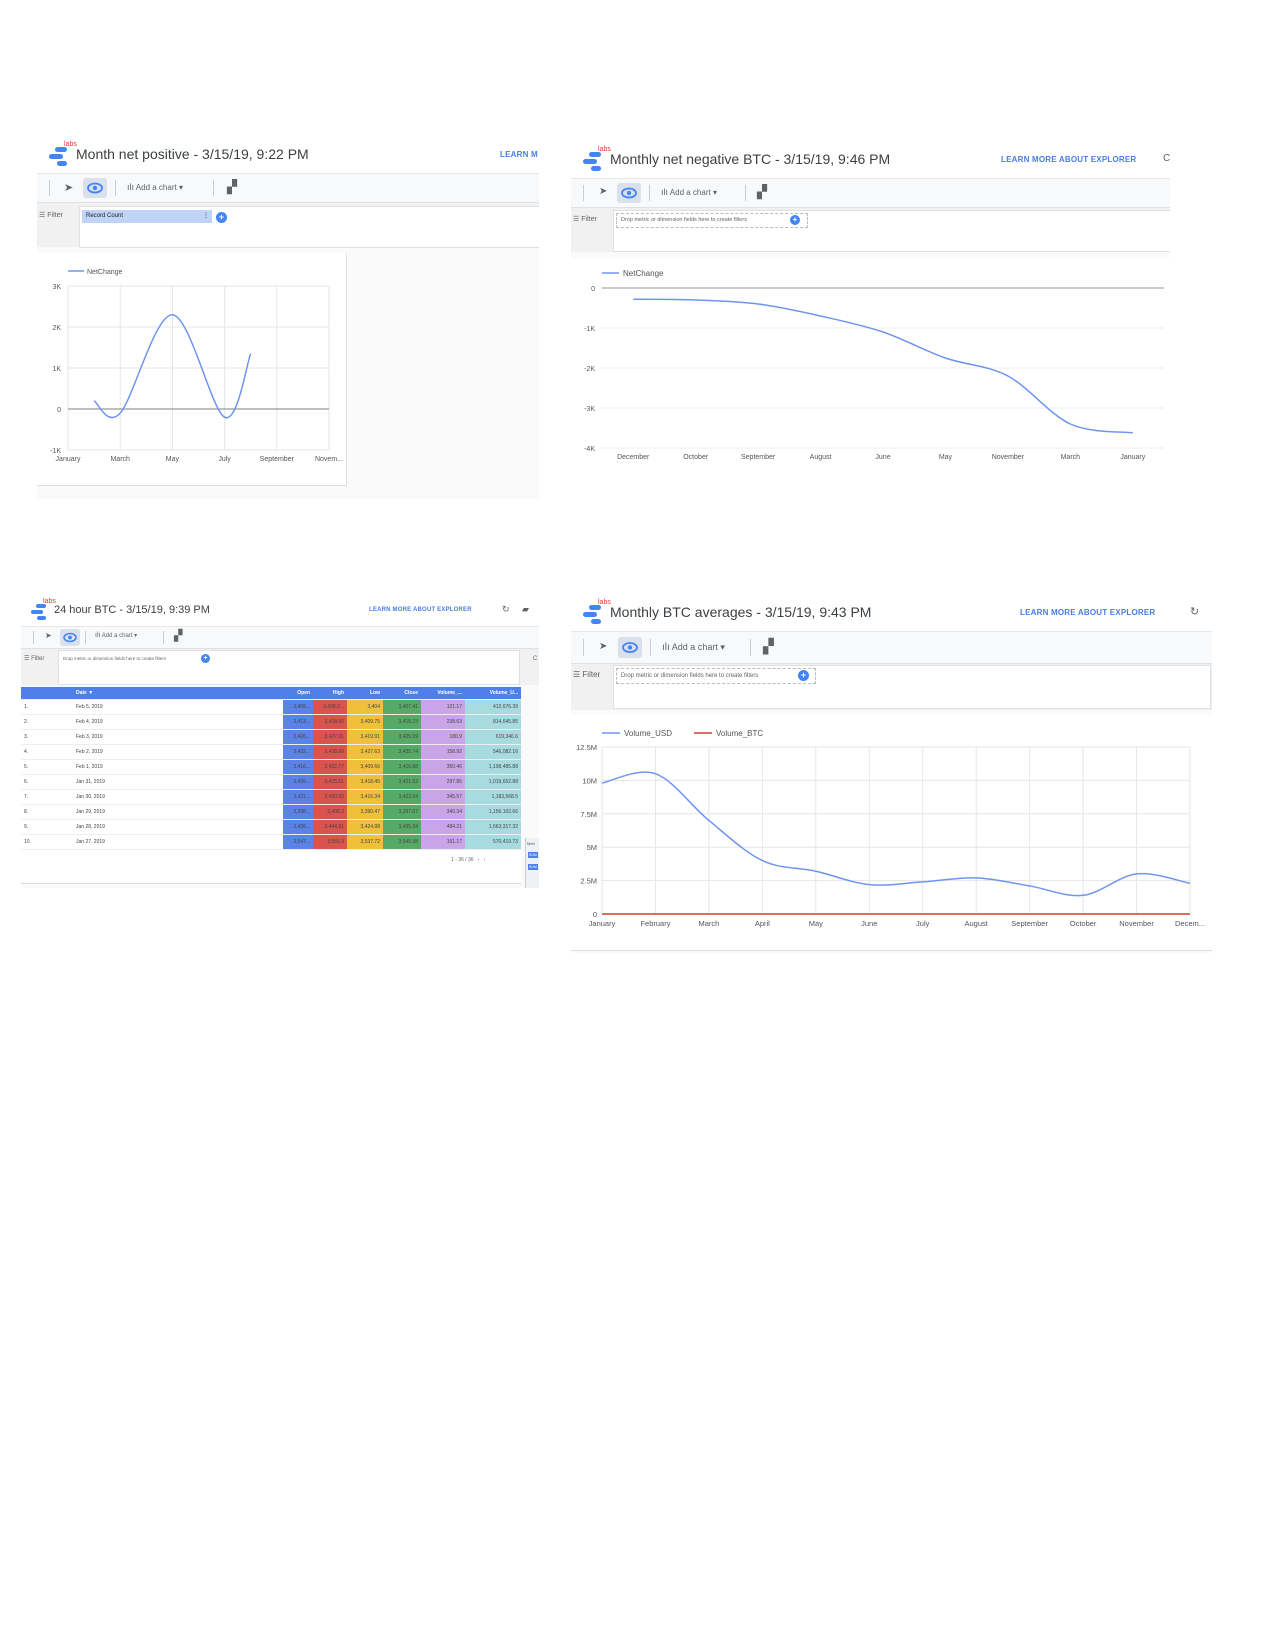  I want to click on eye-icon, so click(629, 193).